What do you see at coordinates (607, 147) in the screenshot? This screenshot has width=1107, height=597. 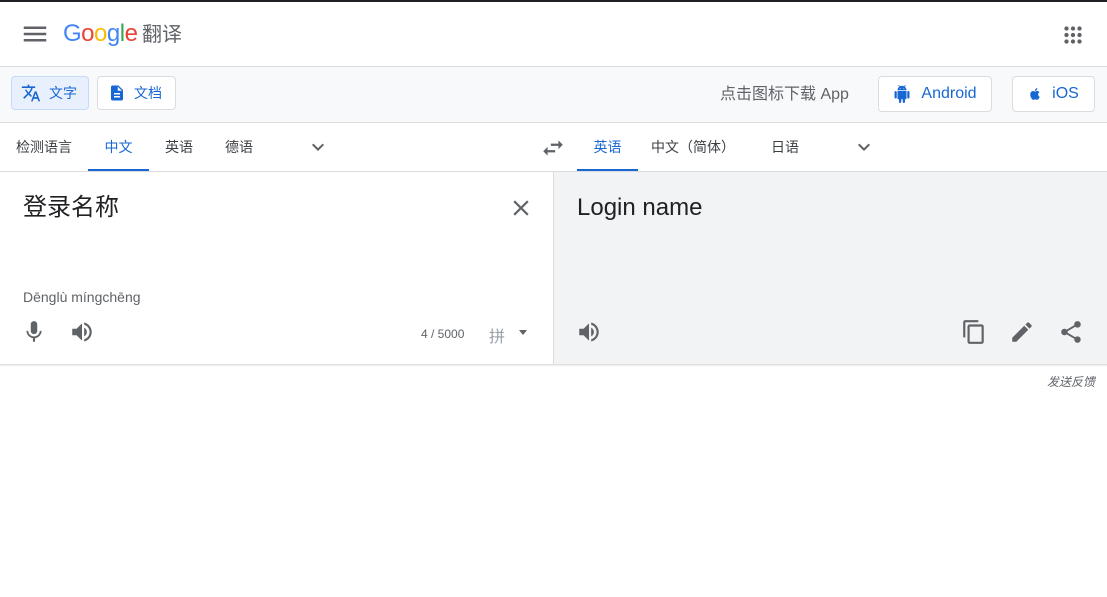 I see `target-lang-english: 英语` at bounding box center [607, 147].